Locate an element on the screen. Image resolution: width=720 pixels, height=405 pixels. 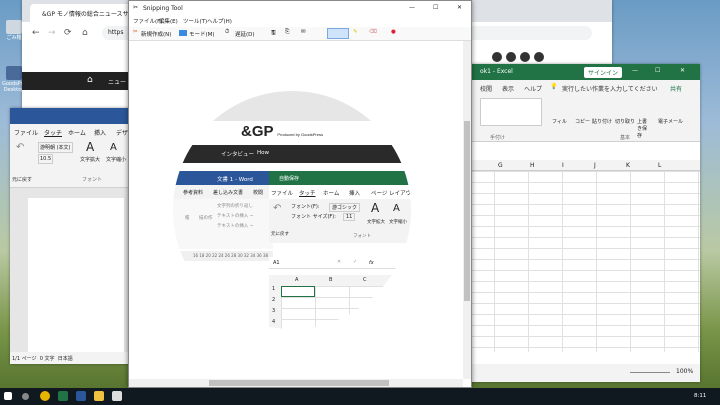
column-header: B is located at coordinates (330, 280).